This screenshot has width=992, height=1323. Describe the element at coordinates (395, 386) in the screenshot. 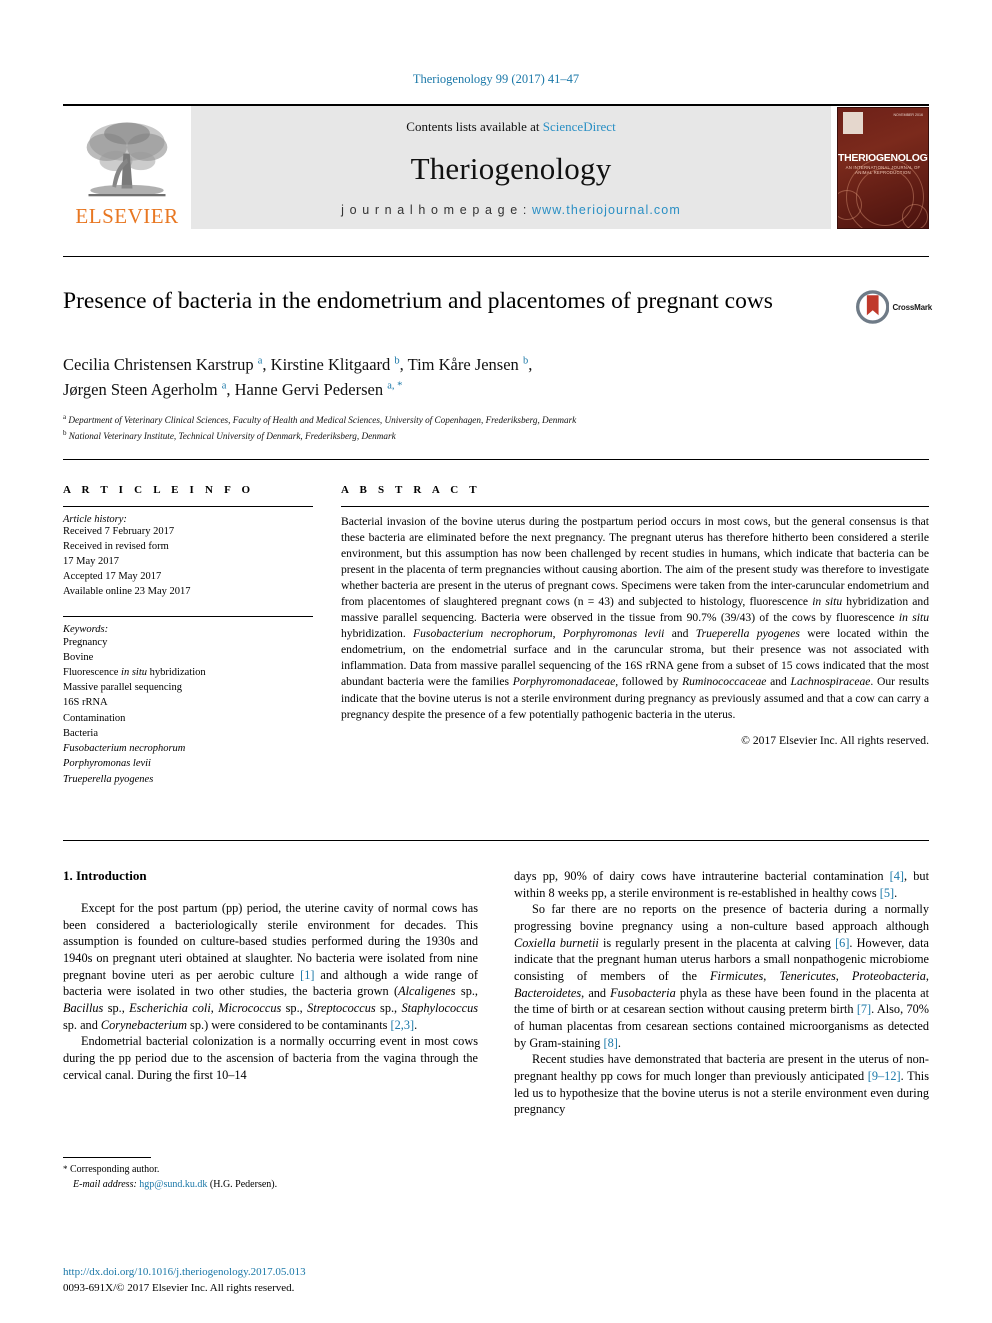

I see `author-affil-marker-5: a, *` at that location.